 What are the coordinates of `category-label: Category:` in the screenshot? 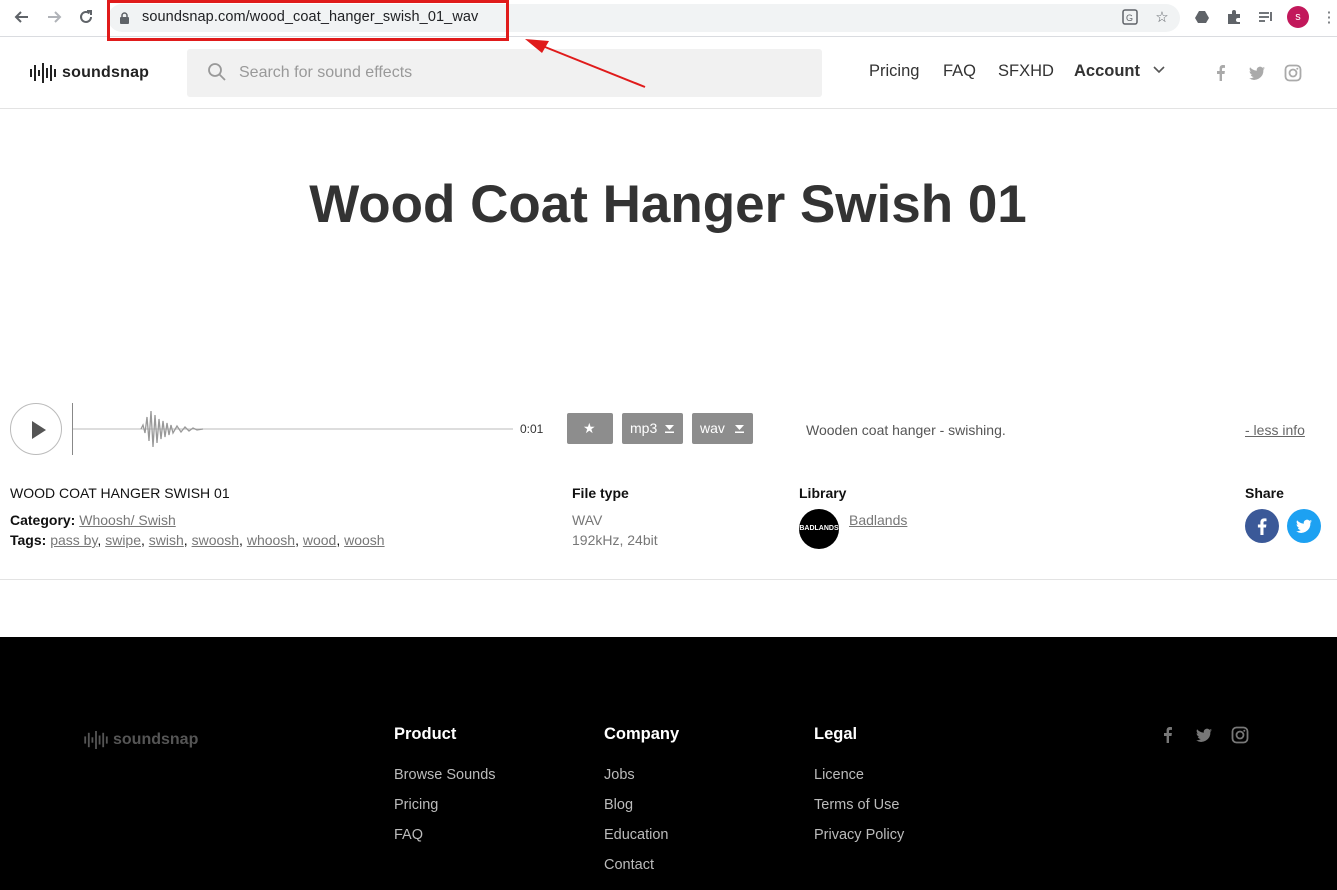 It's located at (43, 520).